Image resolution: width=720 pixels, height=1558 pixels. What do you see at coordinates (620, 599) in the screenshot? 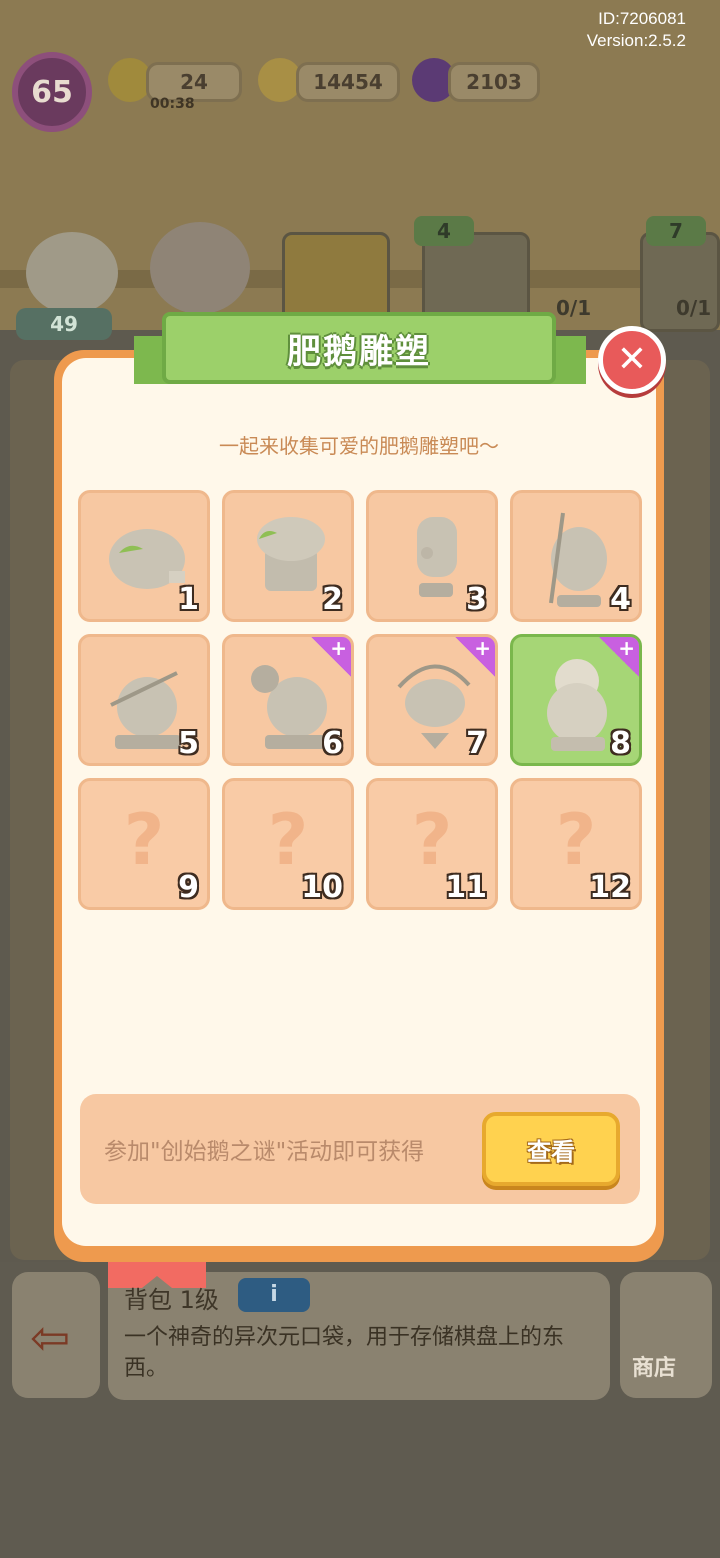
I see `statue-number: 4` at bounding box center [620, 599].